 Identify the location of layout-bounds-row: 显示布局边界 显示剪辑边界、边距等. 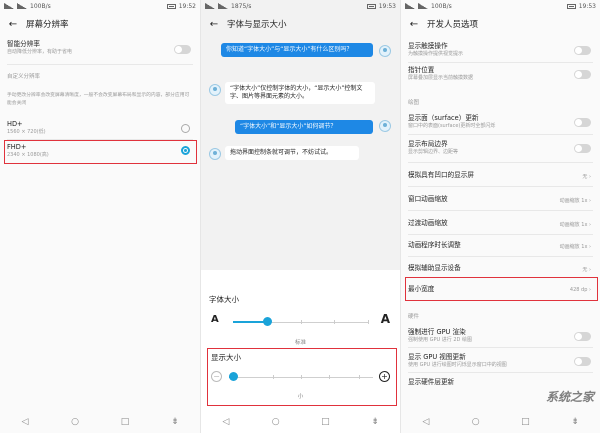
(500, 148).